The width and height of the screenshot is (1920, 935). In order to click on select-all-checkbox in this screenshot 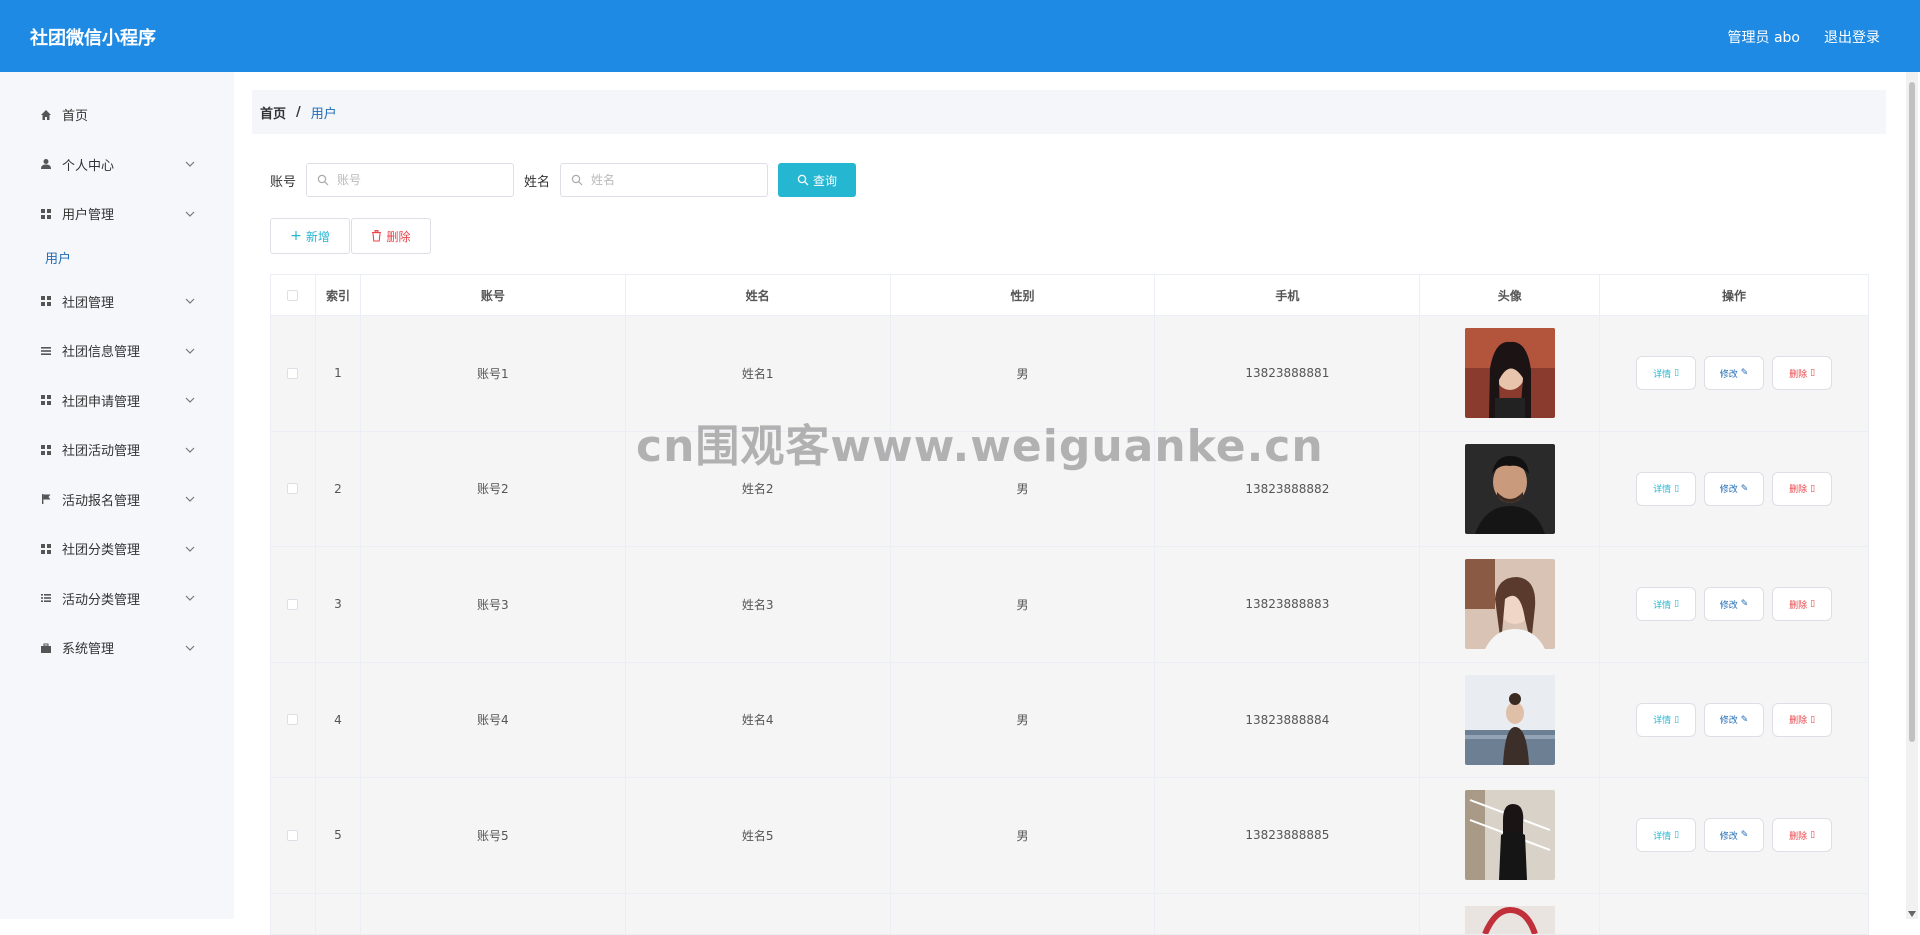, I will do `click(293, 295)`.